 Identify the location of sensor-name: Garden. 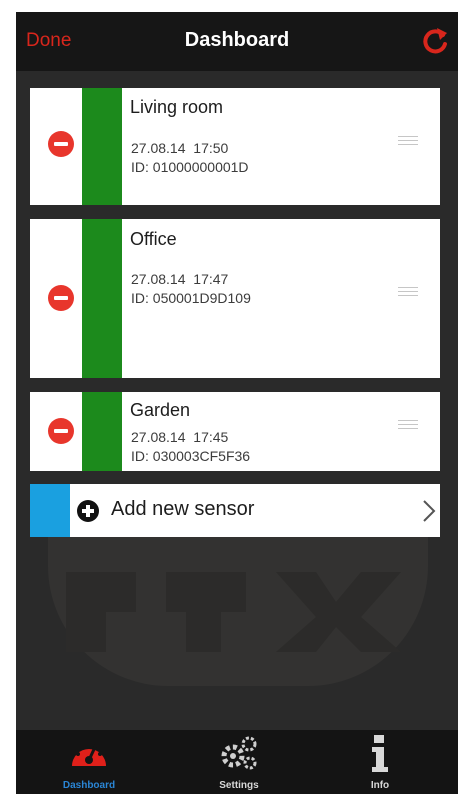
(160, 410).